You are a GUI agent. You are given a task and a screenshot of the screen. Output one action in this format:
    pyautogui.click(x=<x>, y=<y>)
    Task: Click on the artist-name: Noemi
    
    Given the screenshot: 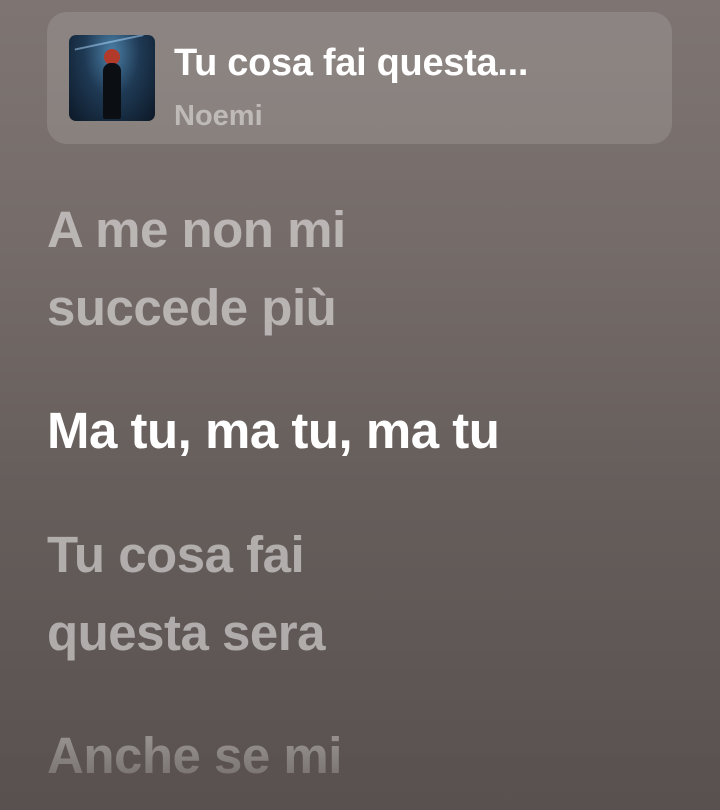 What is the action you would take?
    pyautogui.click(x=218, y=116)
    